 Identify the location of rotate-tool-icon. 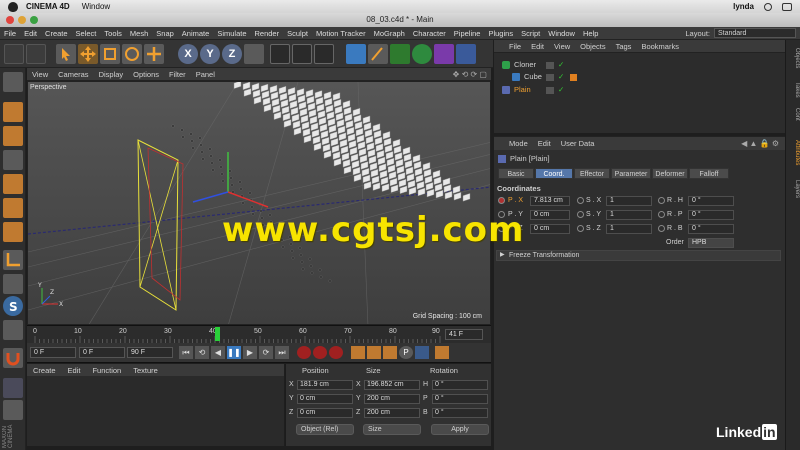
(132, 54).